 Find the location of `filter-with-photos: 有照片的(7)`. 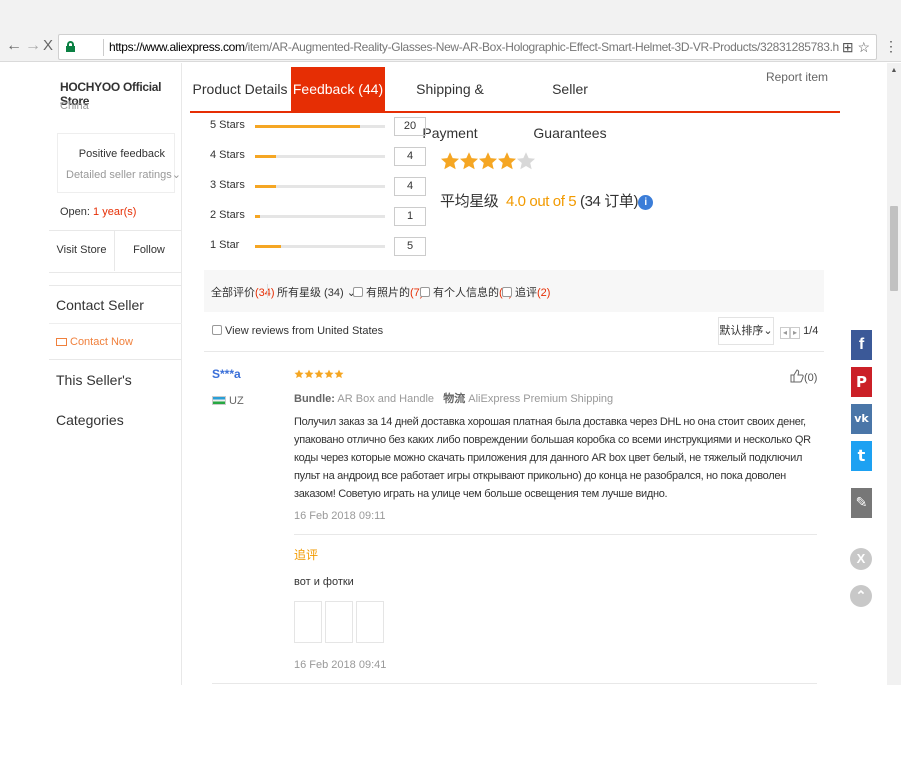

filter-with-photos: 有照片的(7) is located at coordinates (388, 292).